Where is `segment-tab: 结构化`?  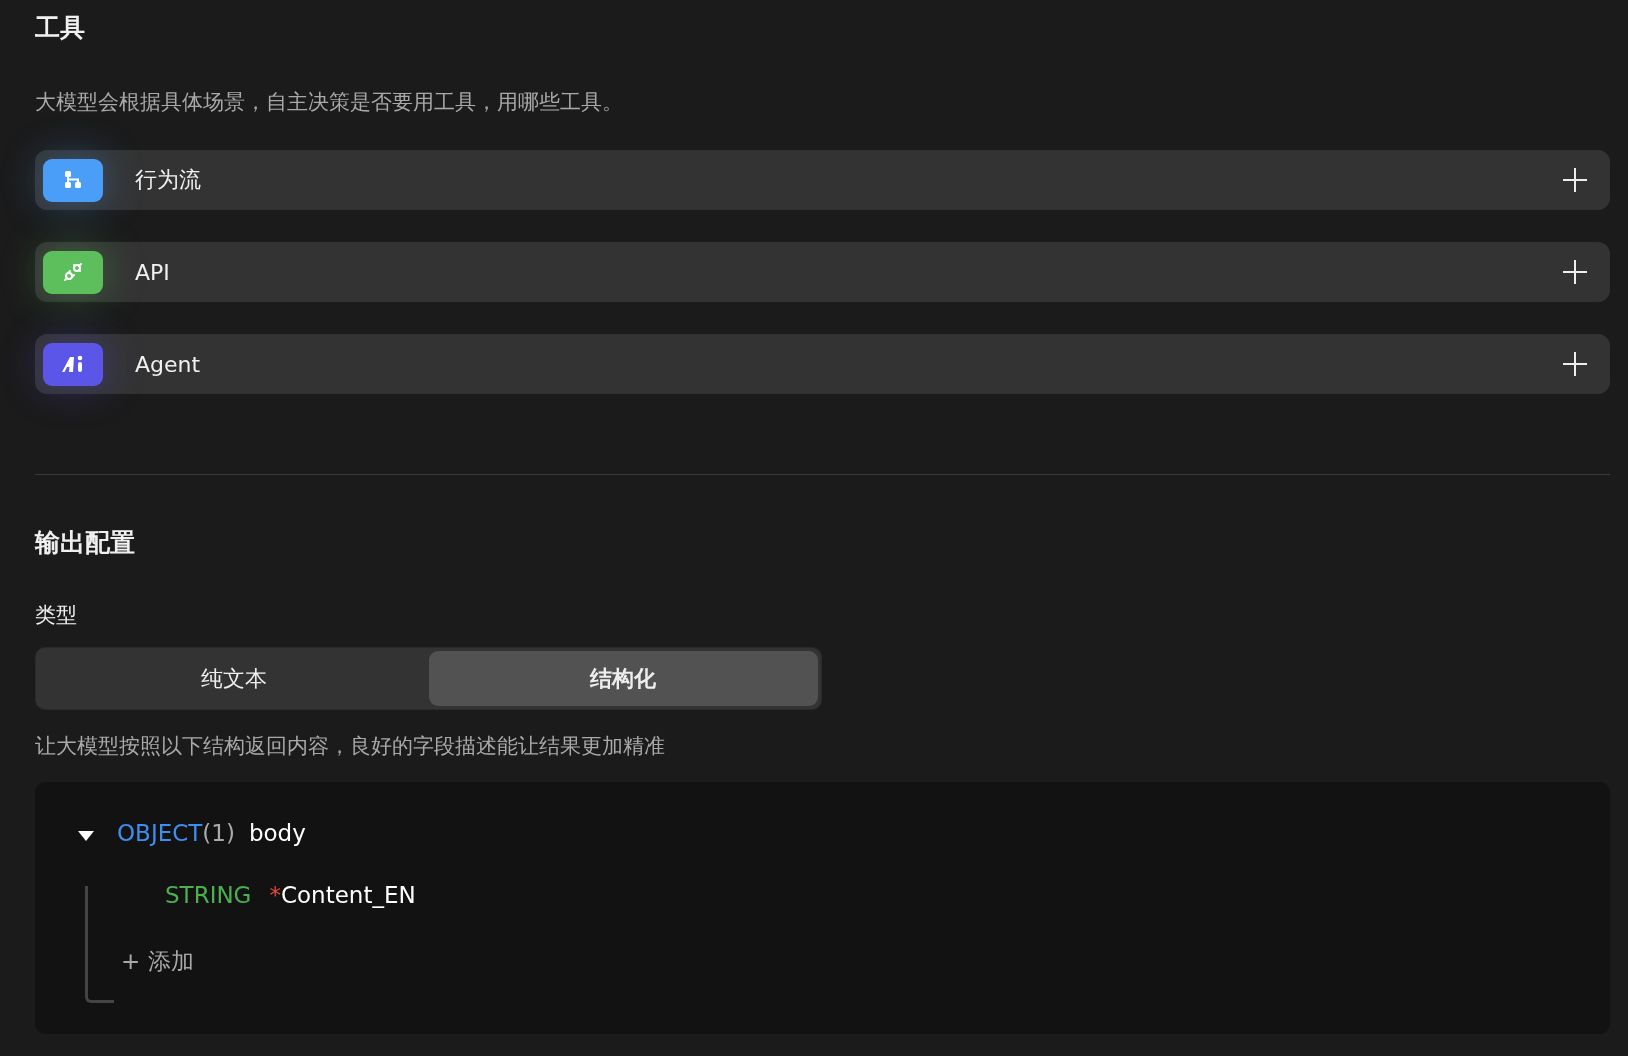 segment-tab: 结构化 is located at coordinates (623, 678).